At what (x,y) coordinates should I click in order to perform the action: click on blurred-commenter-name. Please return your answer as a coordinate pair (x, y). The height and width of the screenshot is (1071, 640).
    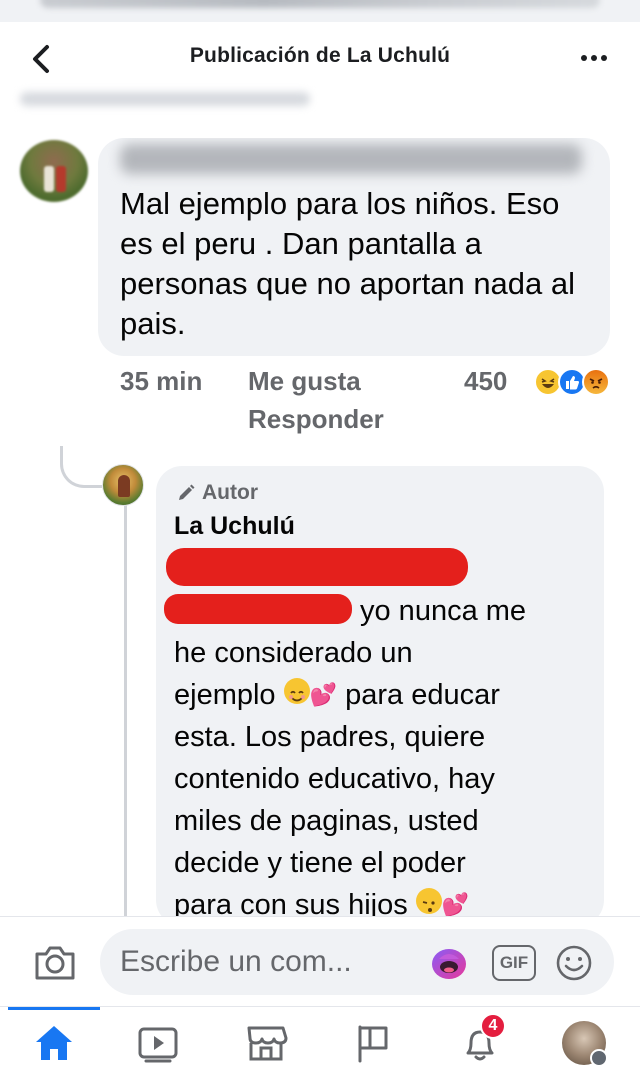
    Looking at the image, I should click on (351, 159).